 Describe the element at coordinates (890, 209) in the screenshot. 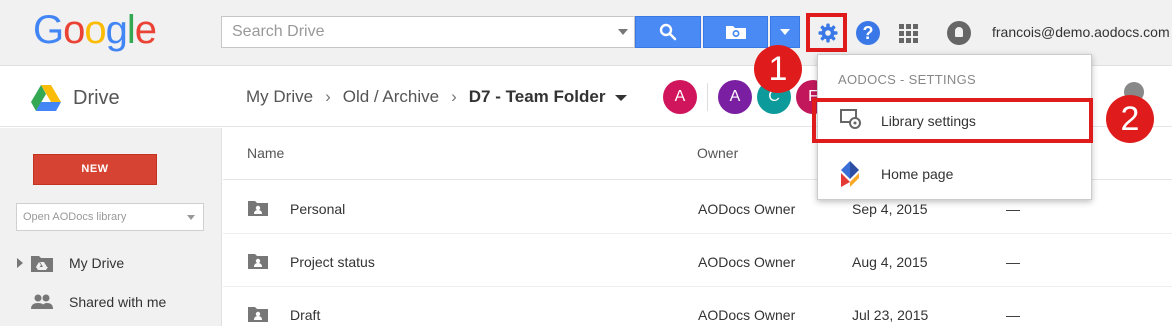

I see `file-date: Sep 4, 2015` at that location.